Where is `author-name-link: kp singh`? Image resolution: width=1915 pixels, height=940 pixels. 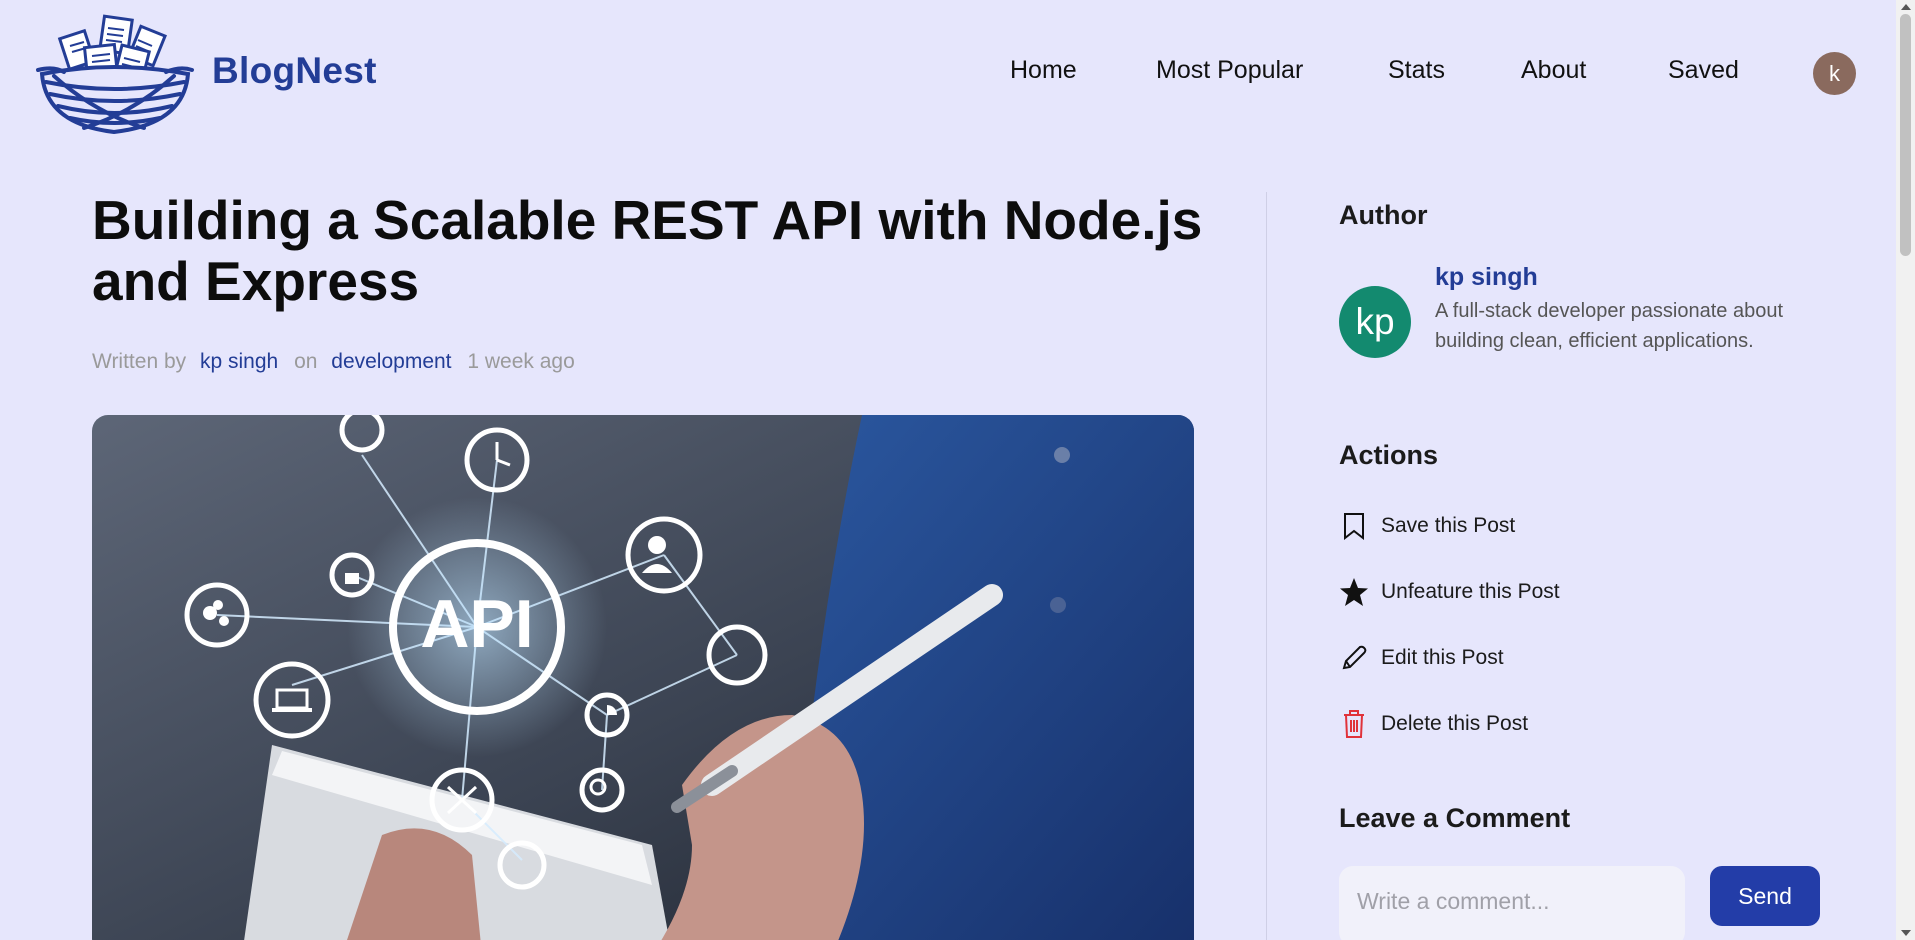 author-name-link: kp singh is located at coordinates (1486, 277).